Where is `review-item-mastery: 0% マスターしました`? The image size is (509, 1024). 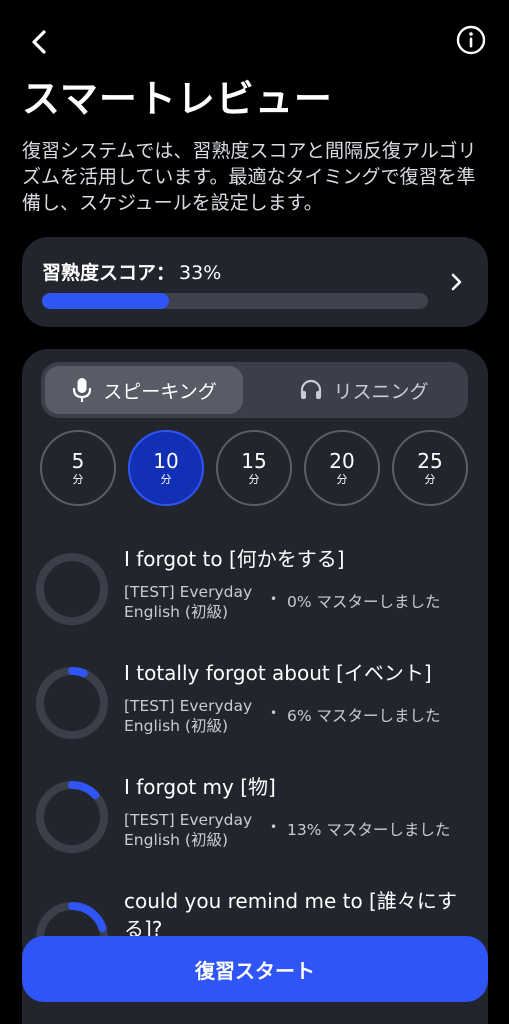 review-item-mastery: 0% マスターしました is located at coordinates (364, 602).